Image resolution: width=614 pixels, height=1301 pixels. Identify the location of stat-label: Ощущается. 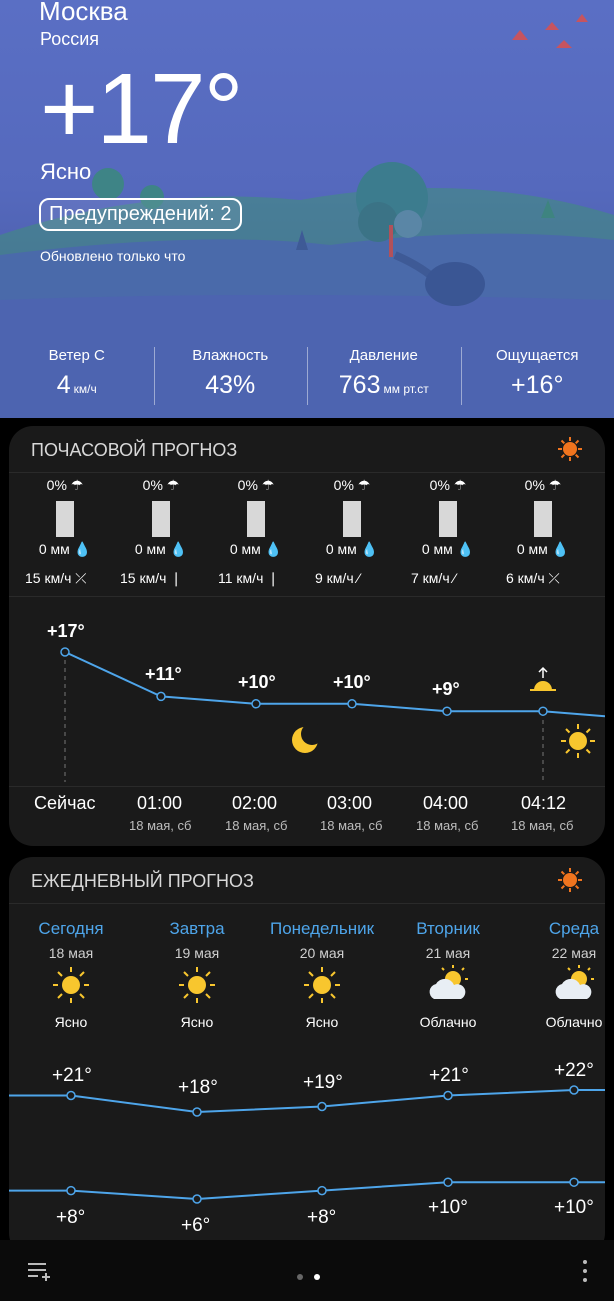
(537, 355).